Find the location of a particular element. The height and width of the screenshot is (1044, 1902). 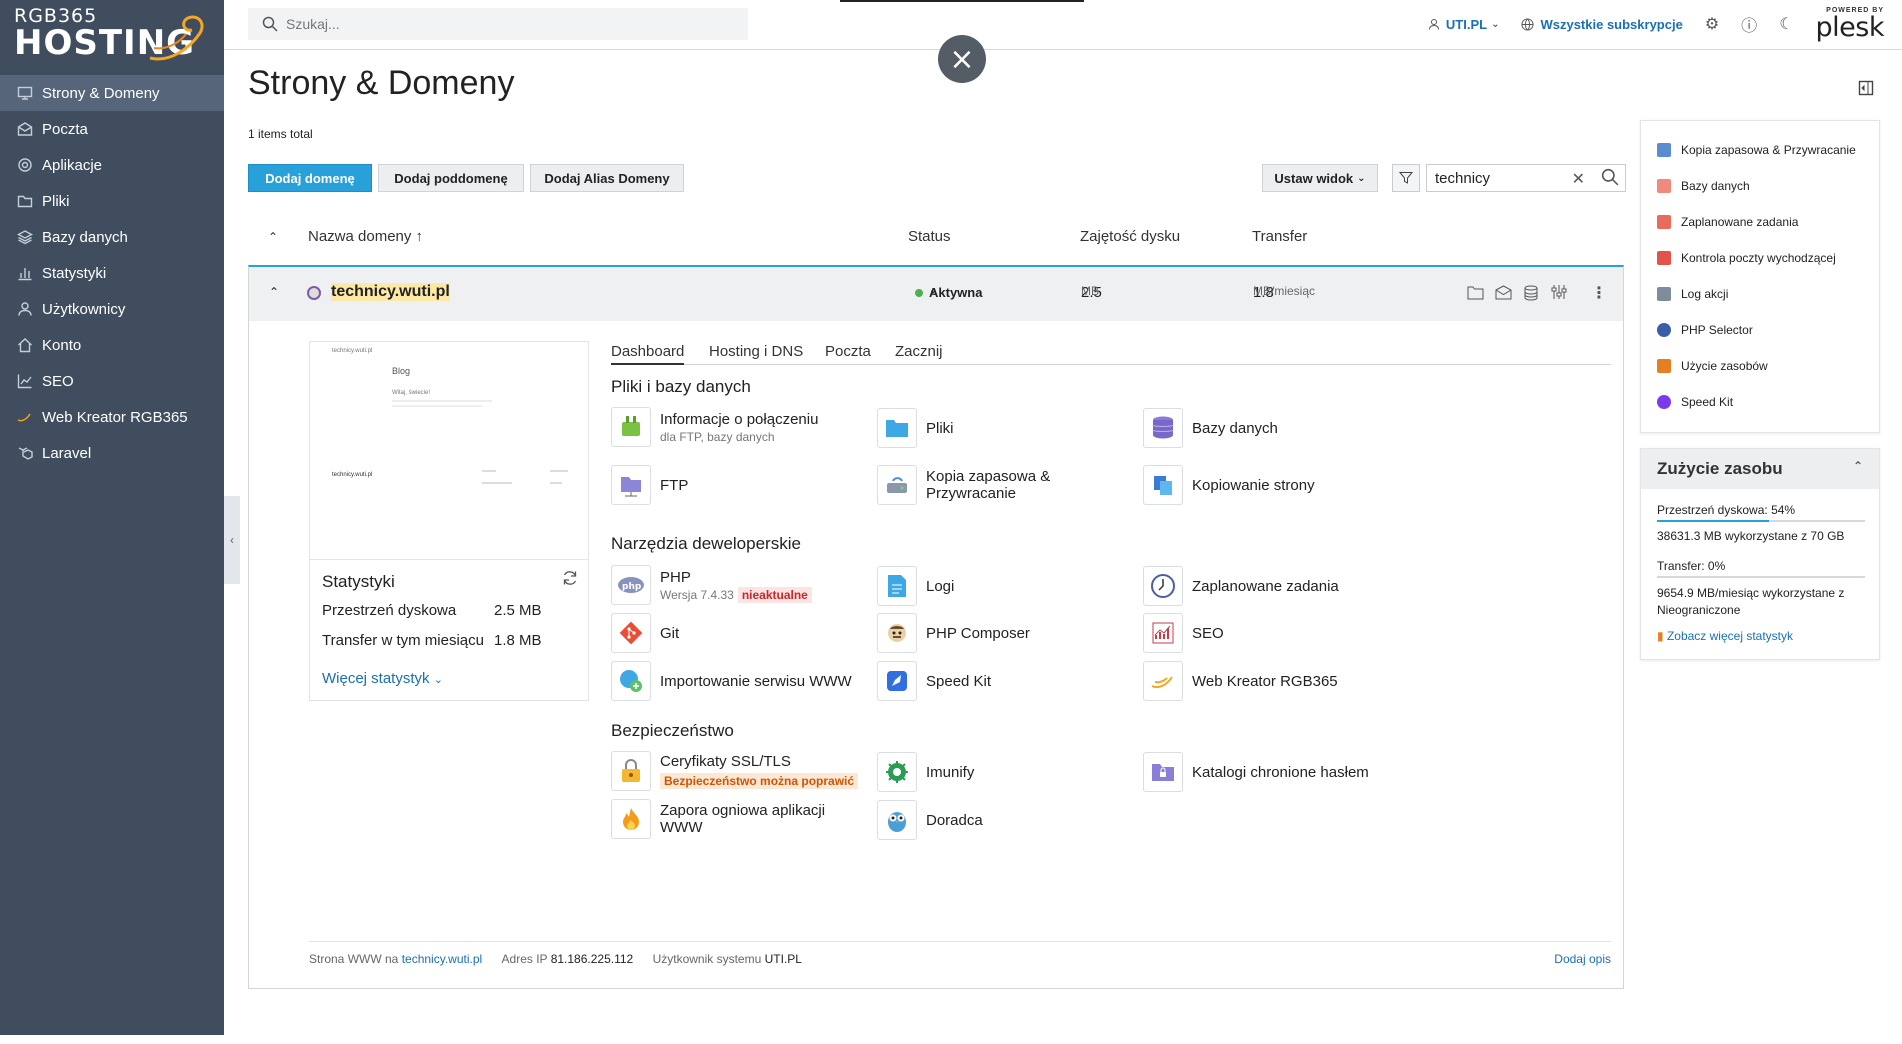

sidebar-collapse-handle: ‹ is located at coordinates (232, 540).